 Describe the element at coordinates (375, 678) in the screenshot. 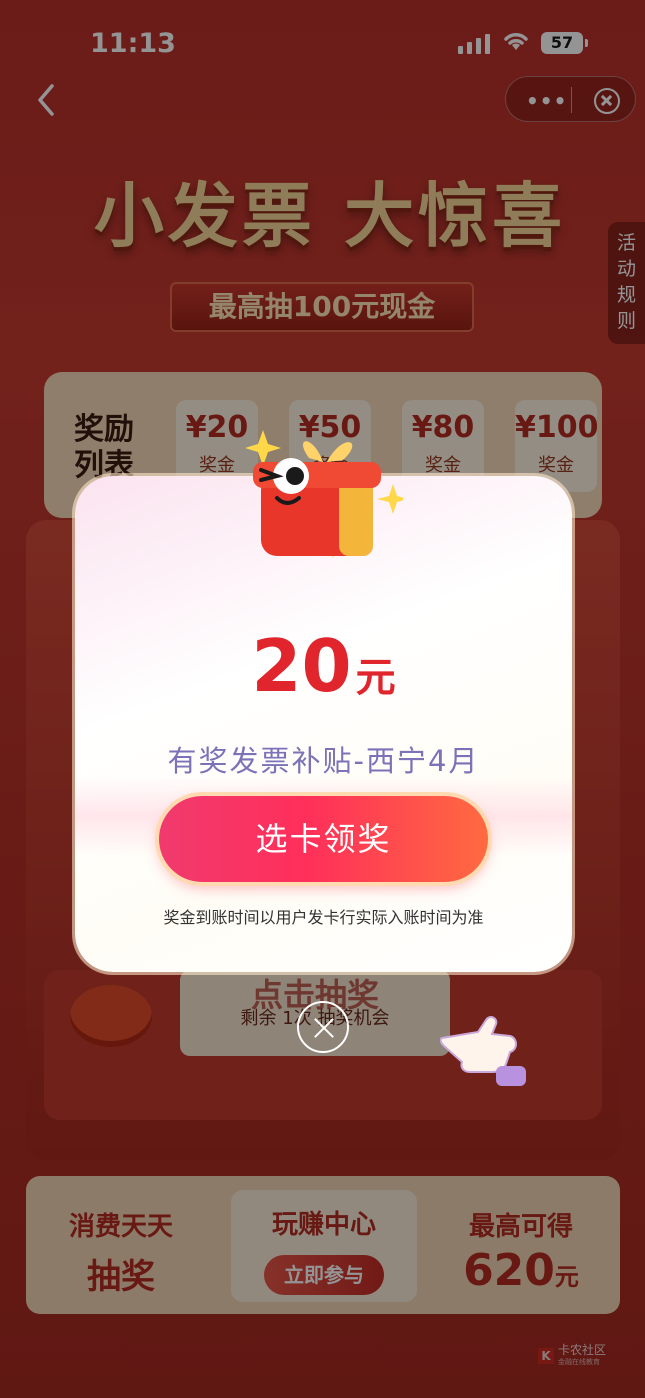

I see `prize-amount-unit: 元` at that location.